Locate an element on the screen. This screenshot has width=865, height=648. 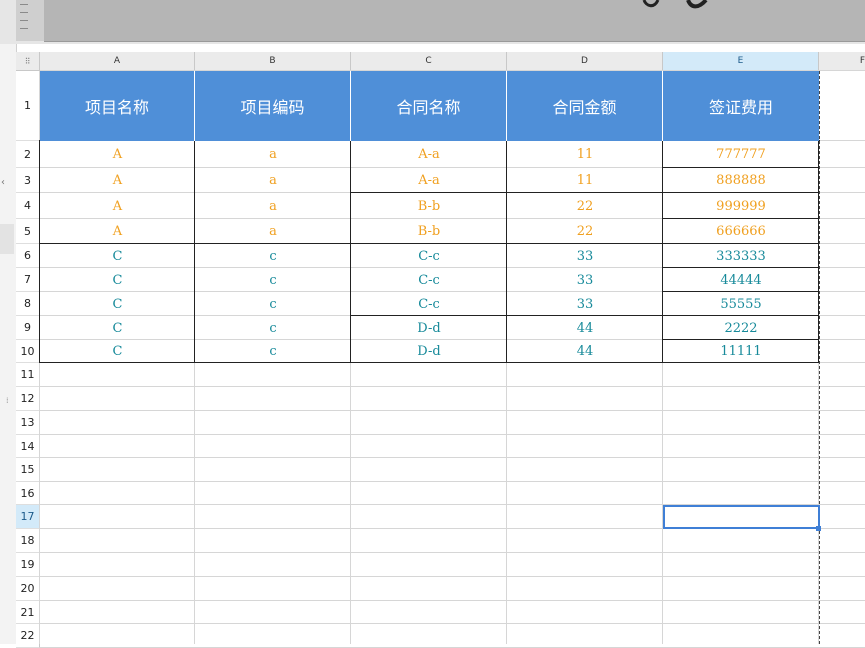
gutter-band is located at coordinates (7, 239).